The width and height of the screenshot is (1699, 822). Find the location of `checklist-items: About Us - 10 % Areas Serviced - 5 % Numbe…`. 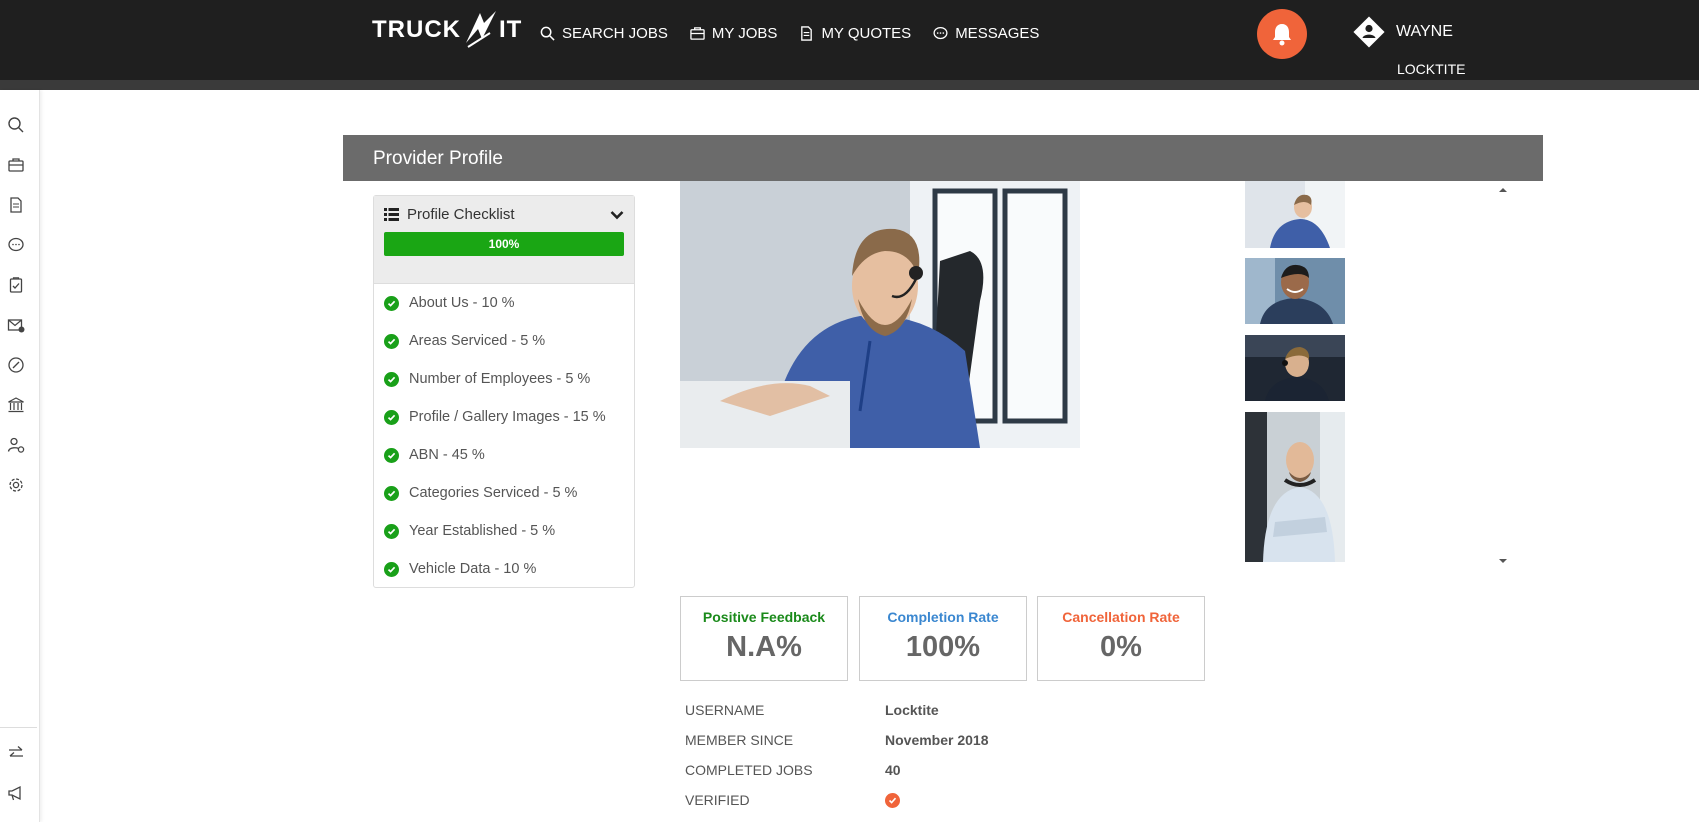

checklist-items: About Us - 10 % Areas Serviced - 5 % Numbe… is located at coordinates (504, 436).